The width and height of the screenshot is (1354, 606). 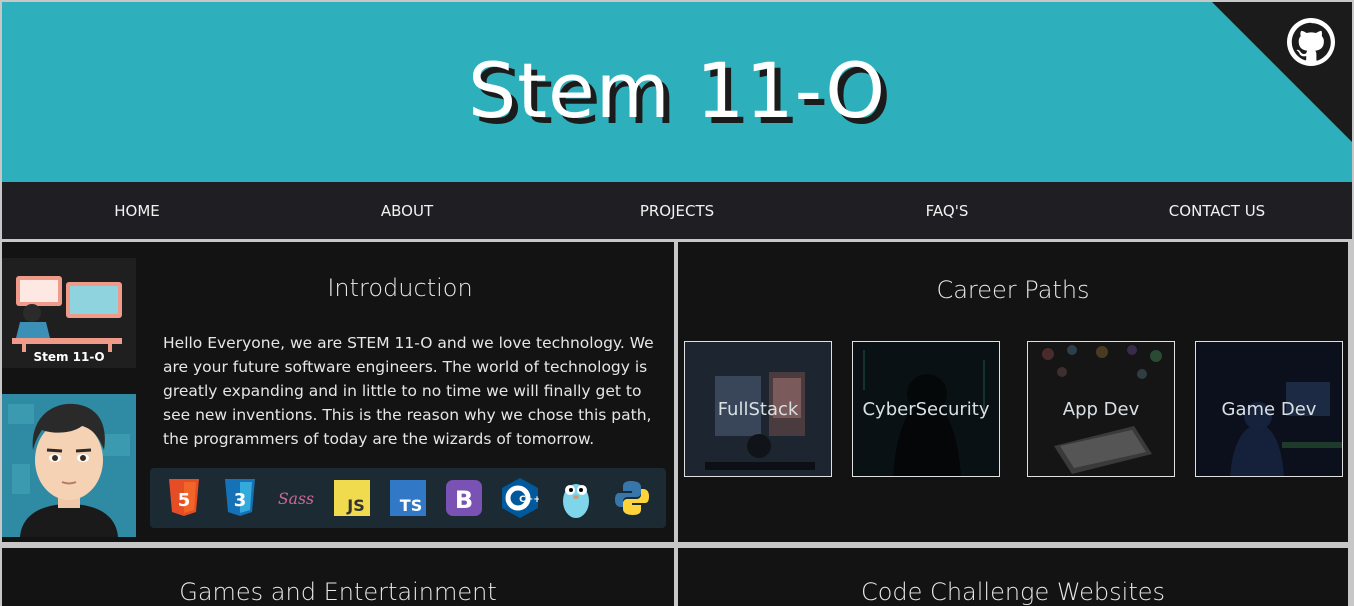 I want to click on career-cards: FullStack CyberSecurity App Dev Game Dev, so click(x=1014, y=409).